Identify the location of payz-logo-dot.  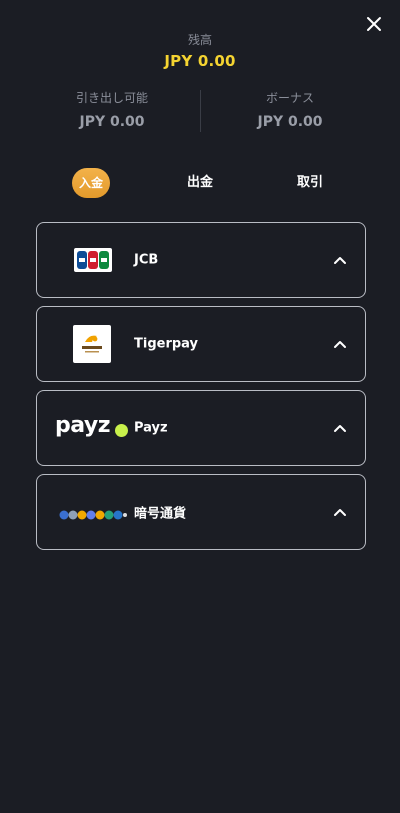
(121, 430).